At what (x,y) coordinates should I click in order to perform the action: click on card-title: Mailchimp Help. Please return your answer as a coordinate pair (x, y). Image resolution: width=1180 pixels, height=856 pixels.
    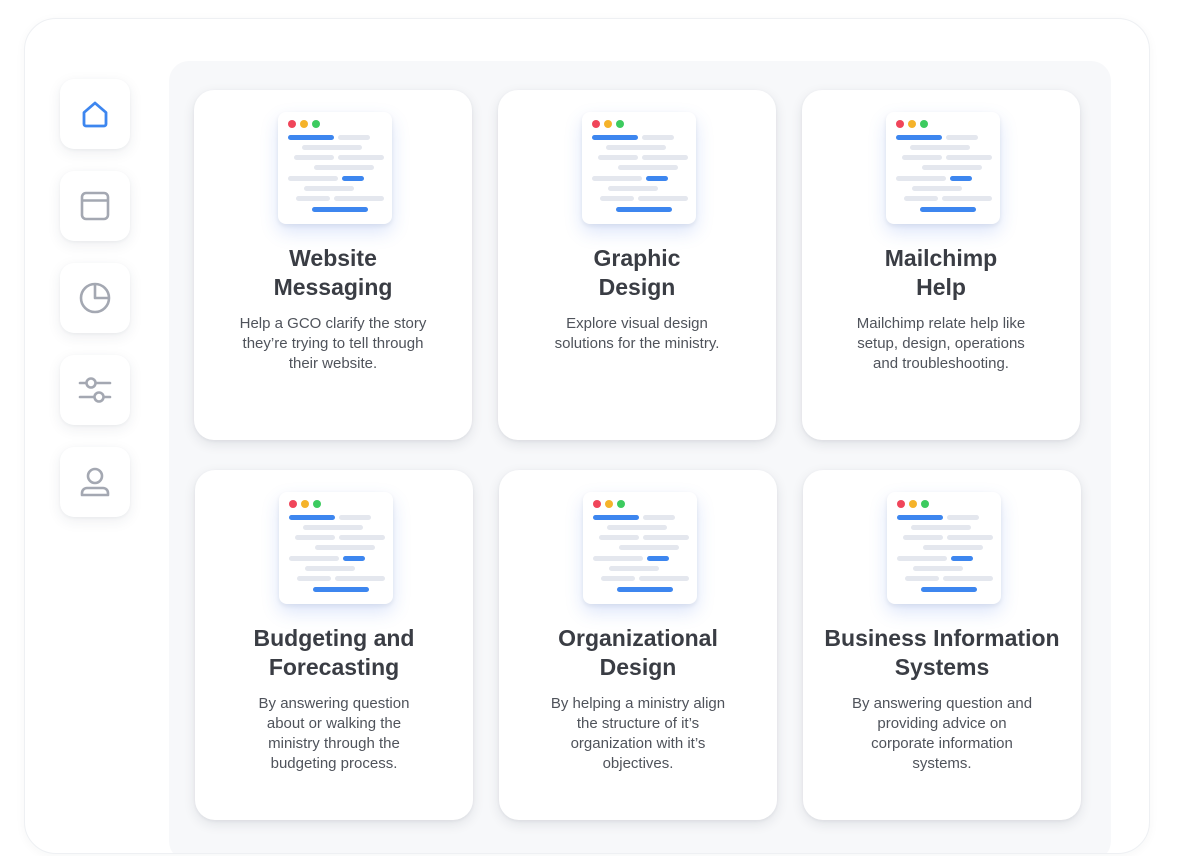
    Looking at the image, I should click on (941, 273).